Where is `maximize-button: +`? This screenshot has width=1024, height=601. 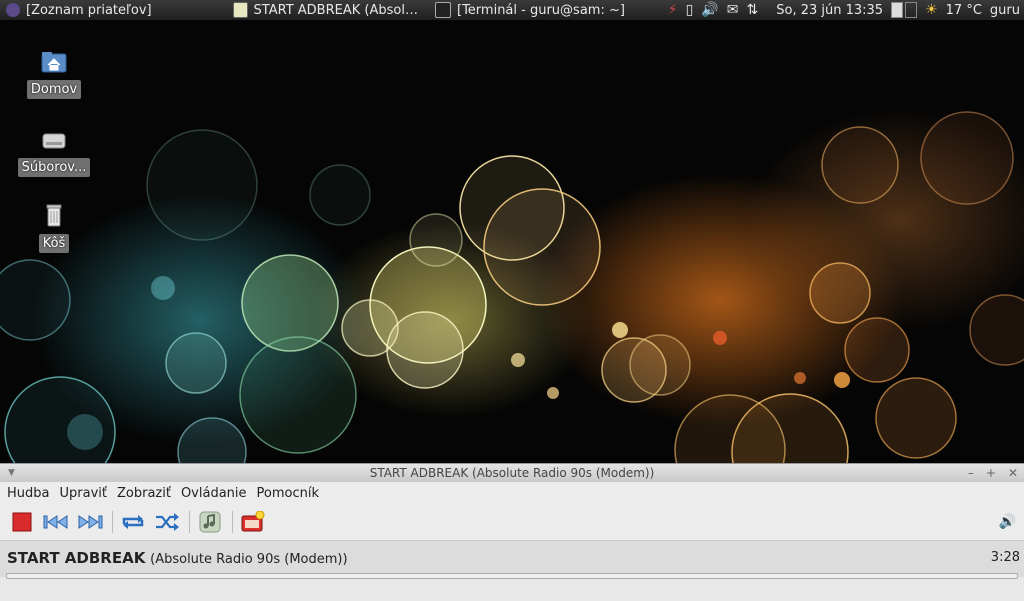 maximize-button: + is located at coordinates (991, 473).